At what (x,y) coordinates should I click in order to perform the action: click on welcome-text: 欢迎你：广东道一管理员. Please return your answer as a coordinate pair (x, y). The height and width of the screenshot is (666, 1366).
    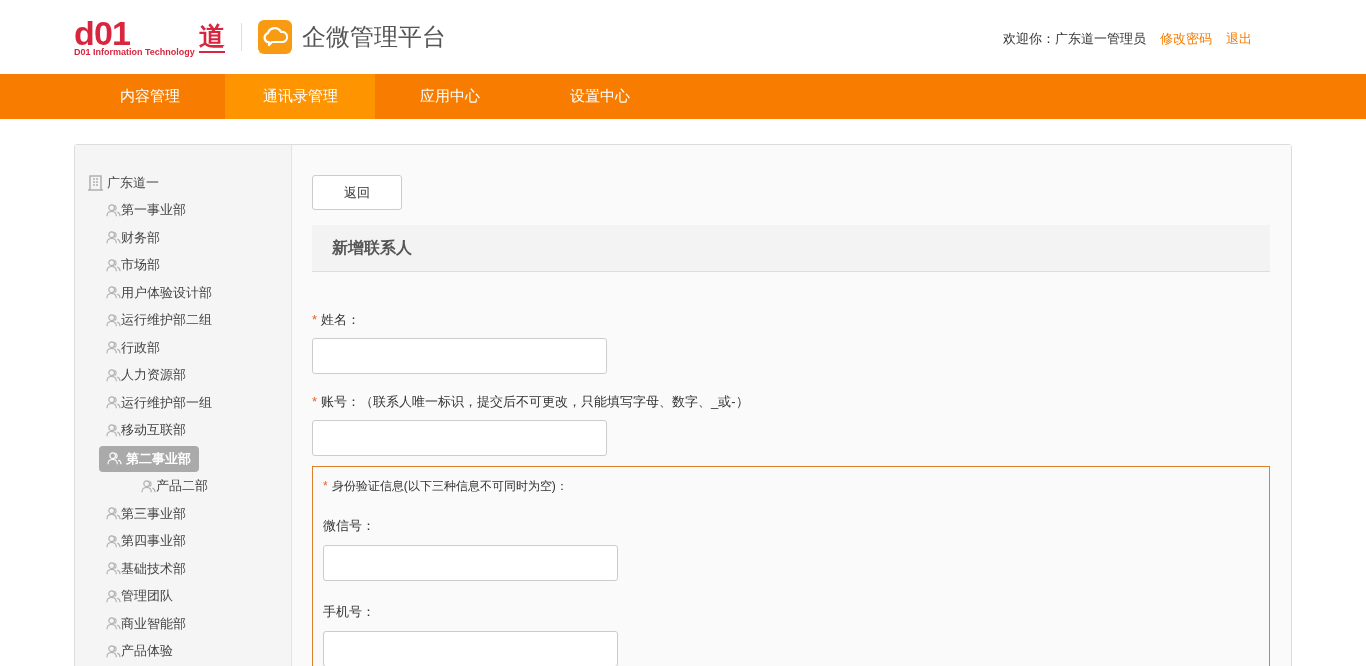
    Looking at the image, I should click on (1074, 39).